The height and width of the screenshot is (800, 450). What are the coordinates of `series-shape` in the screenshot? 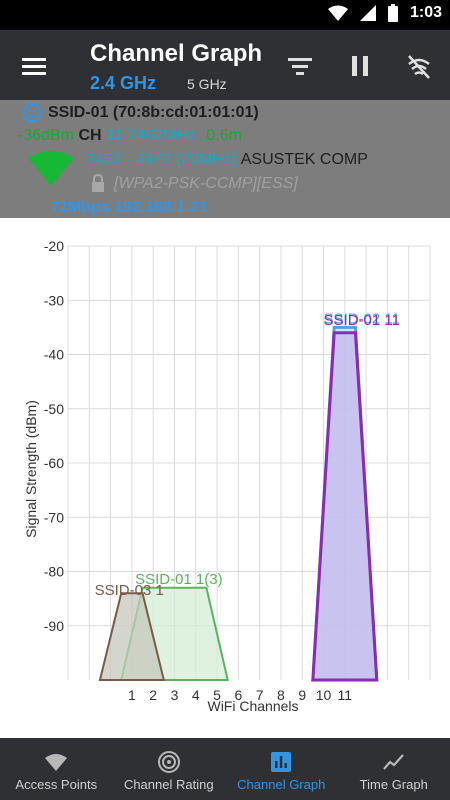 It's located at (345, 506).